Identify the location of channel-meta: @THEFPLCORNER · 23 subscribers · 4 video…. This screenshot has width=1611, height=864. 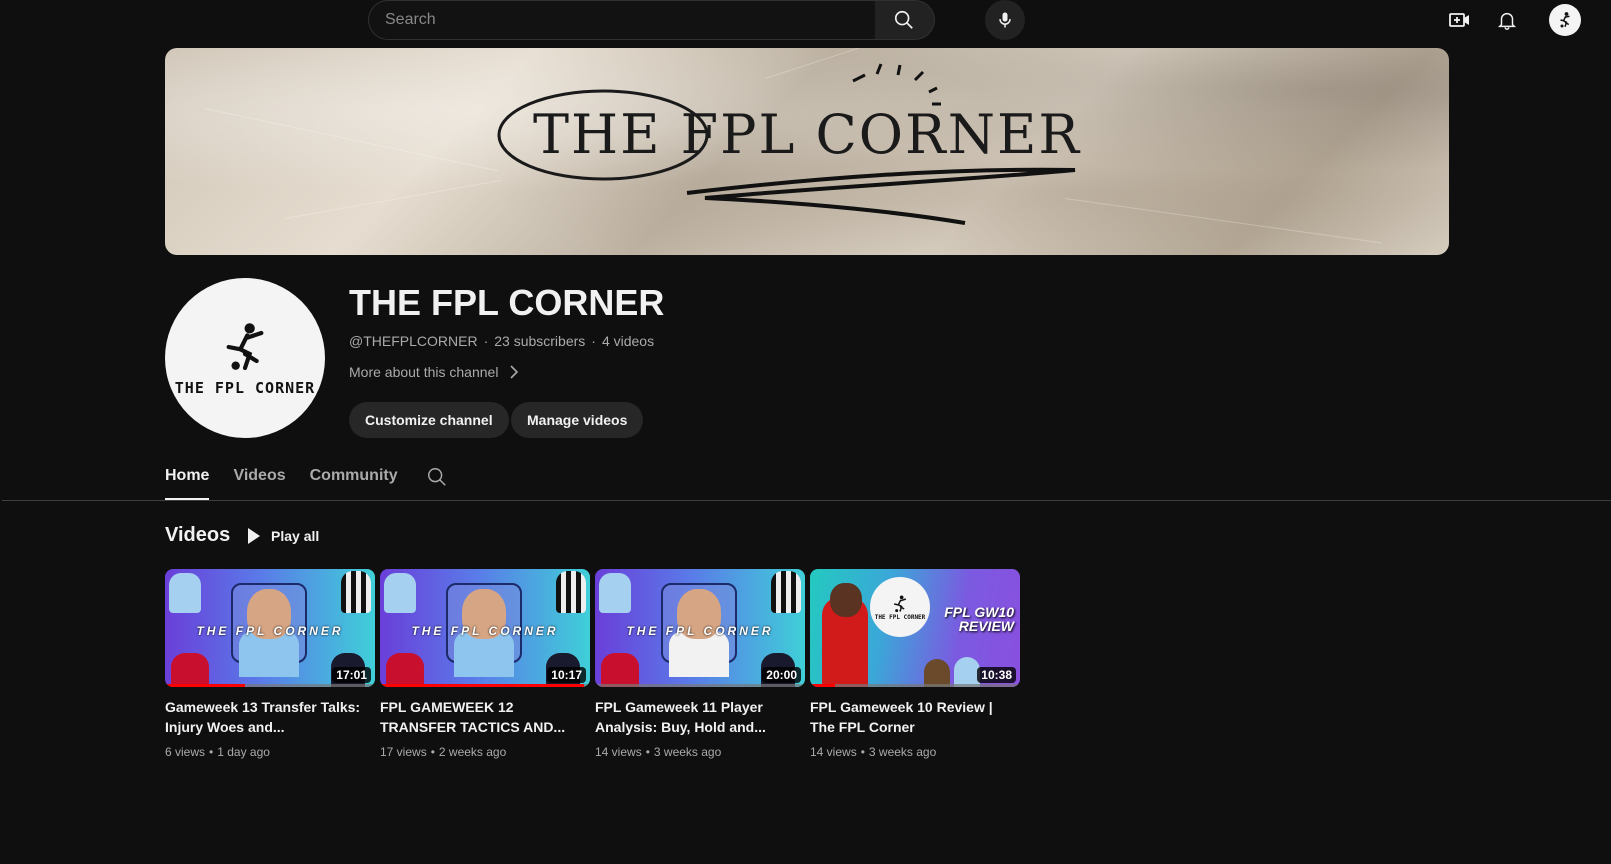
(501, 341).